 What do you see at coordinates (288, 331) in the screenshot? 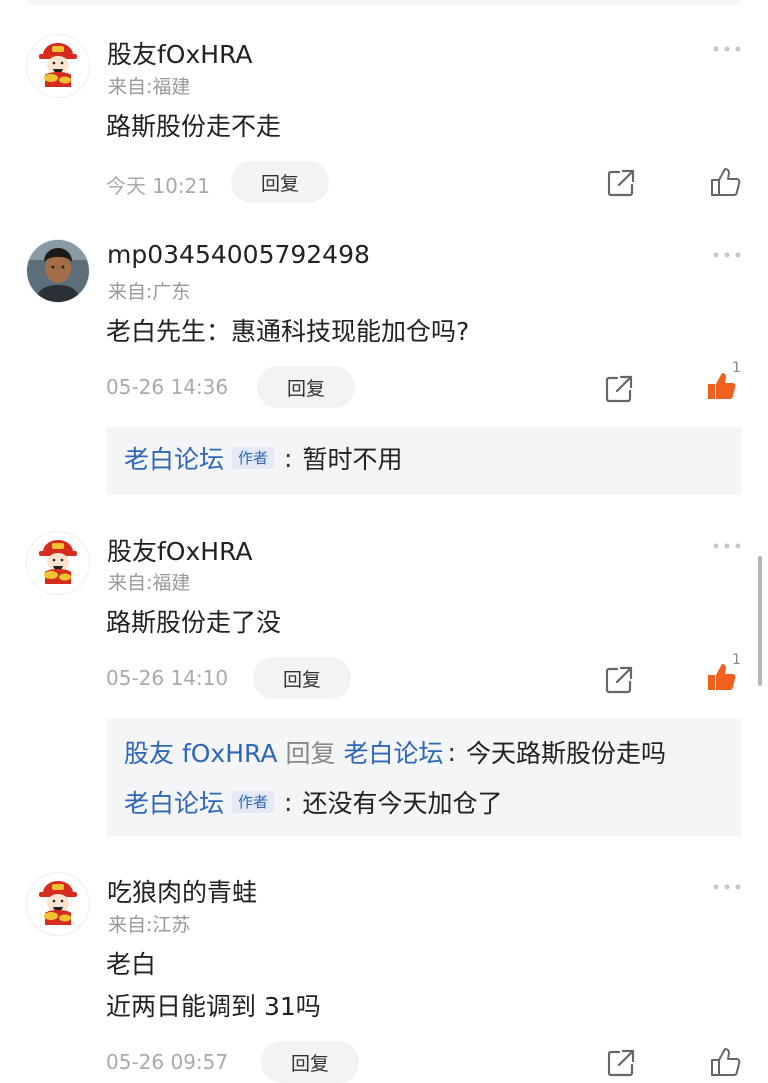
I see `comment-text: 老白先生：惠通科技现能加仓吗?` at bounding box center [288, 331].